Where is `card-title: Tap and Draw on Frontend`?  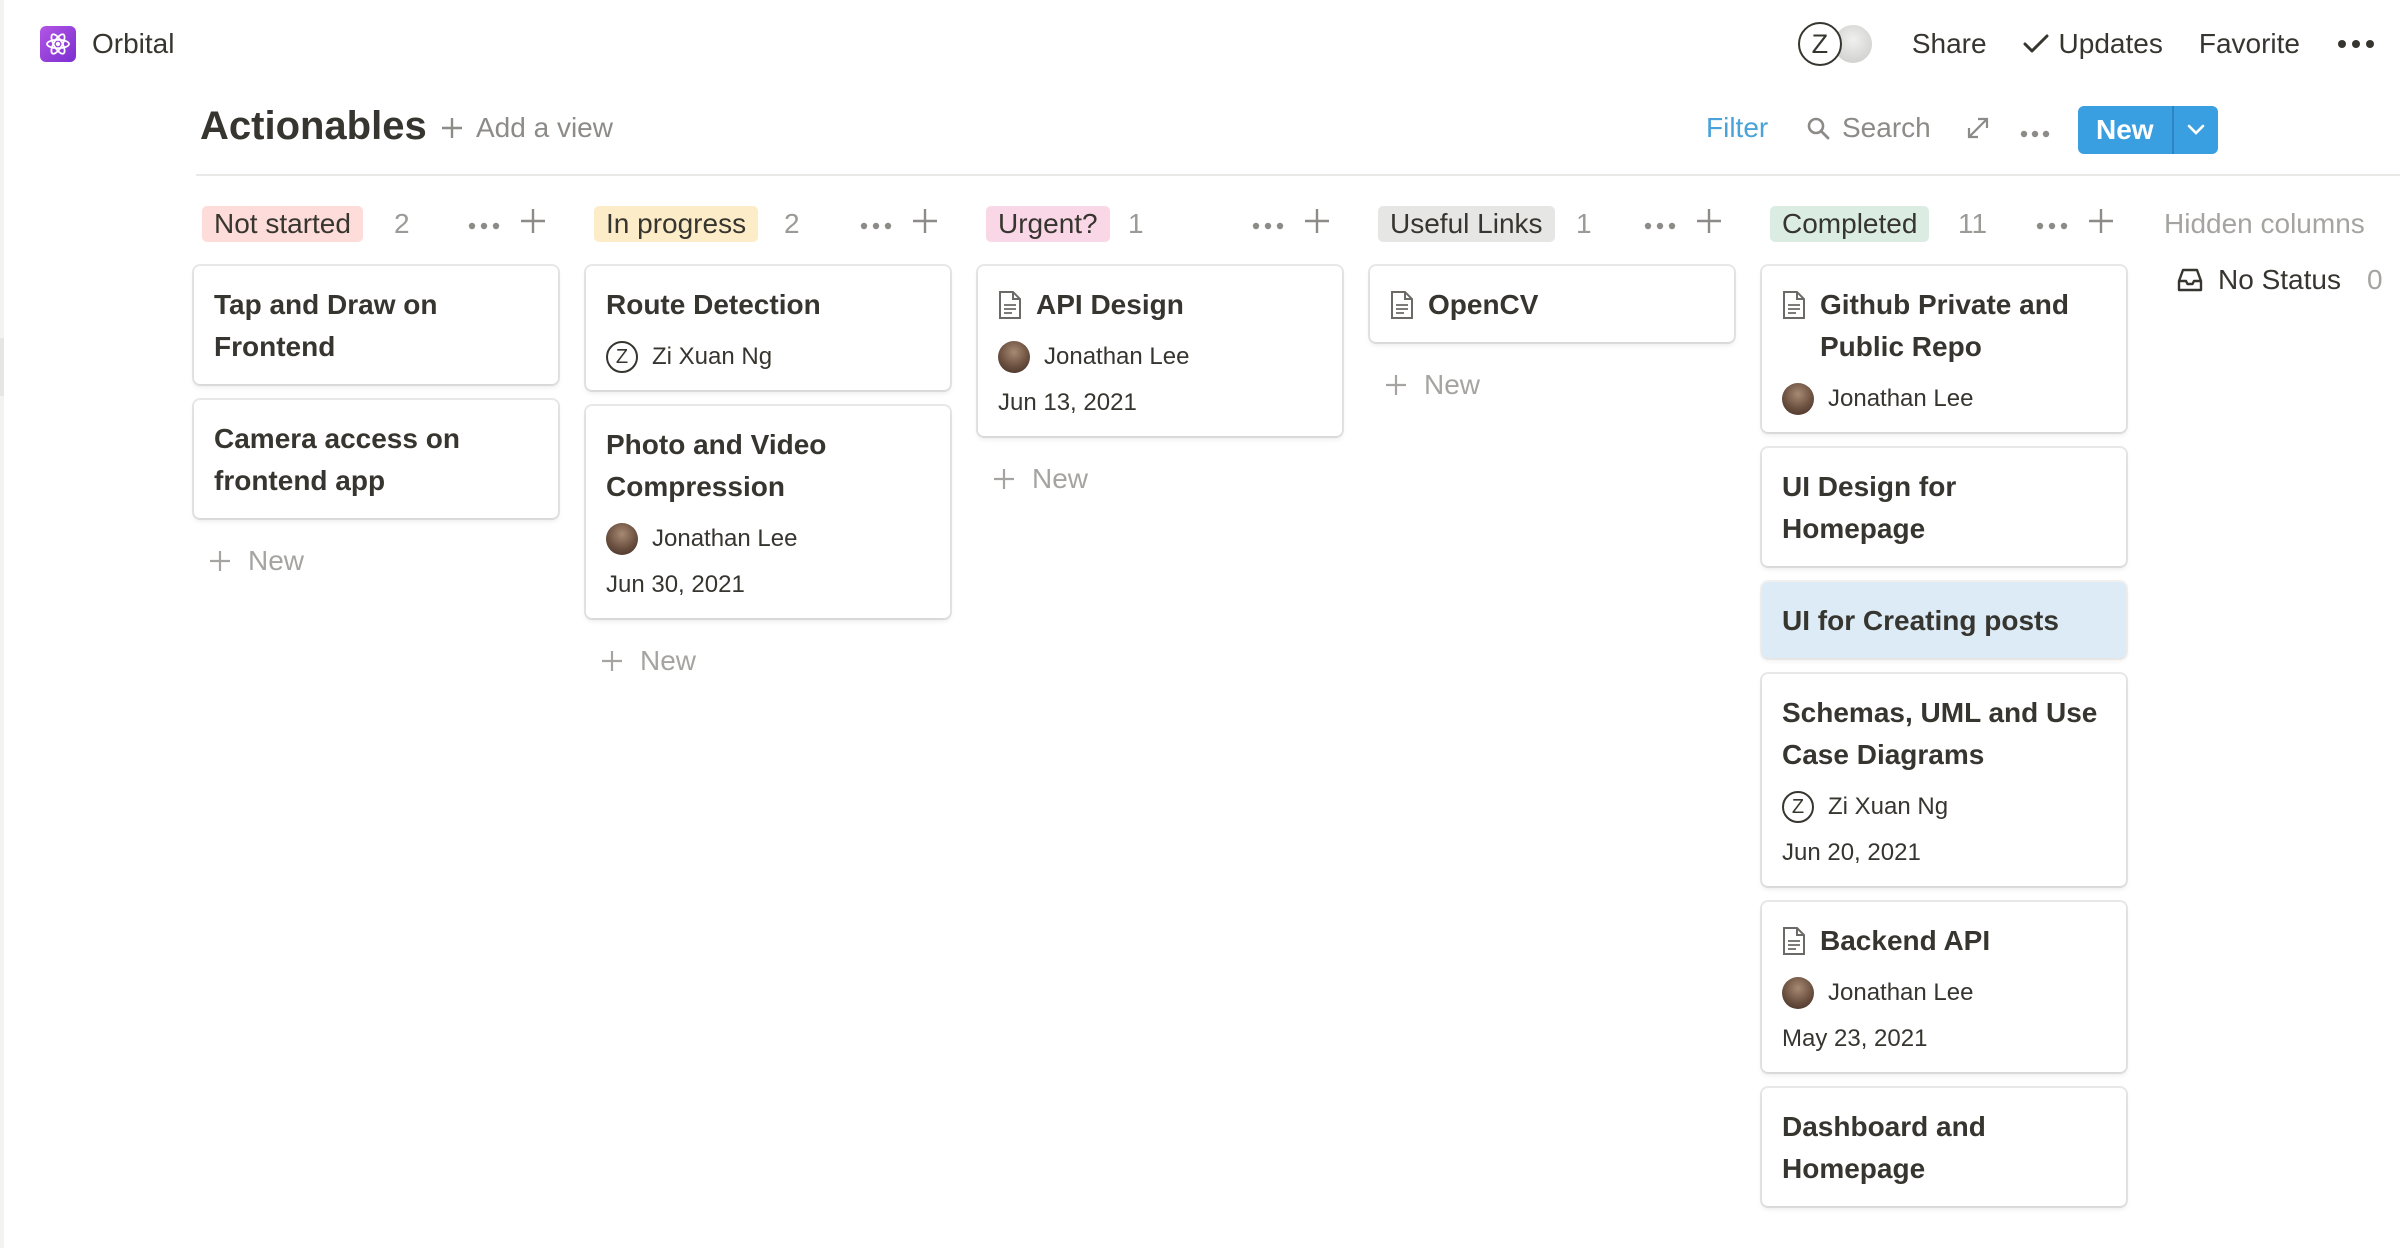
card-title: Tap and Draw on Frontend is located at coordinates (376, 326).